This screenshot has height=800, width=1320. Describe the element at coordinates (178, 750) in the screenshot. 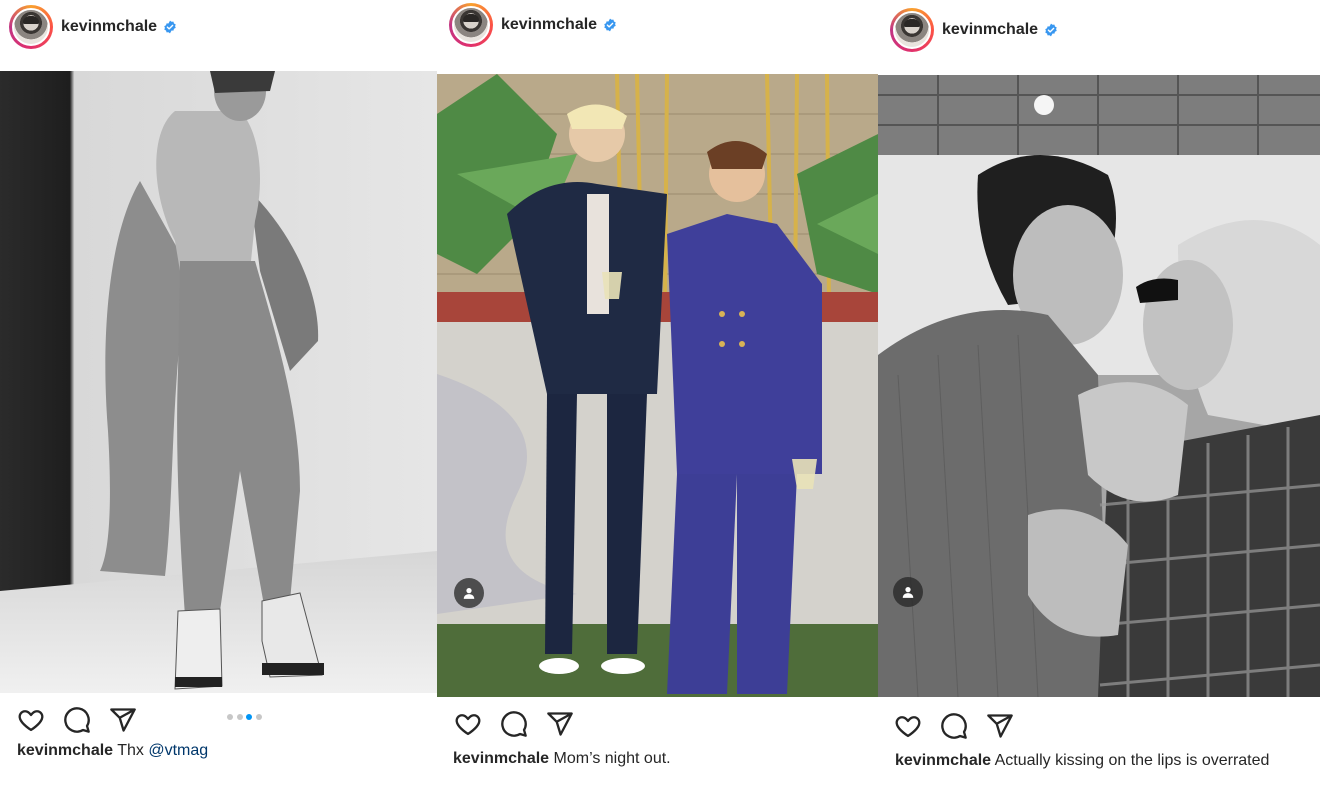

I see `caption-mention: @vtmag` at that location.